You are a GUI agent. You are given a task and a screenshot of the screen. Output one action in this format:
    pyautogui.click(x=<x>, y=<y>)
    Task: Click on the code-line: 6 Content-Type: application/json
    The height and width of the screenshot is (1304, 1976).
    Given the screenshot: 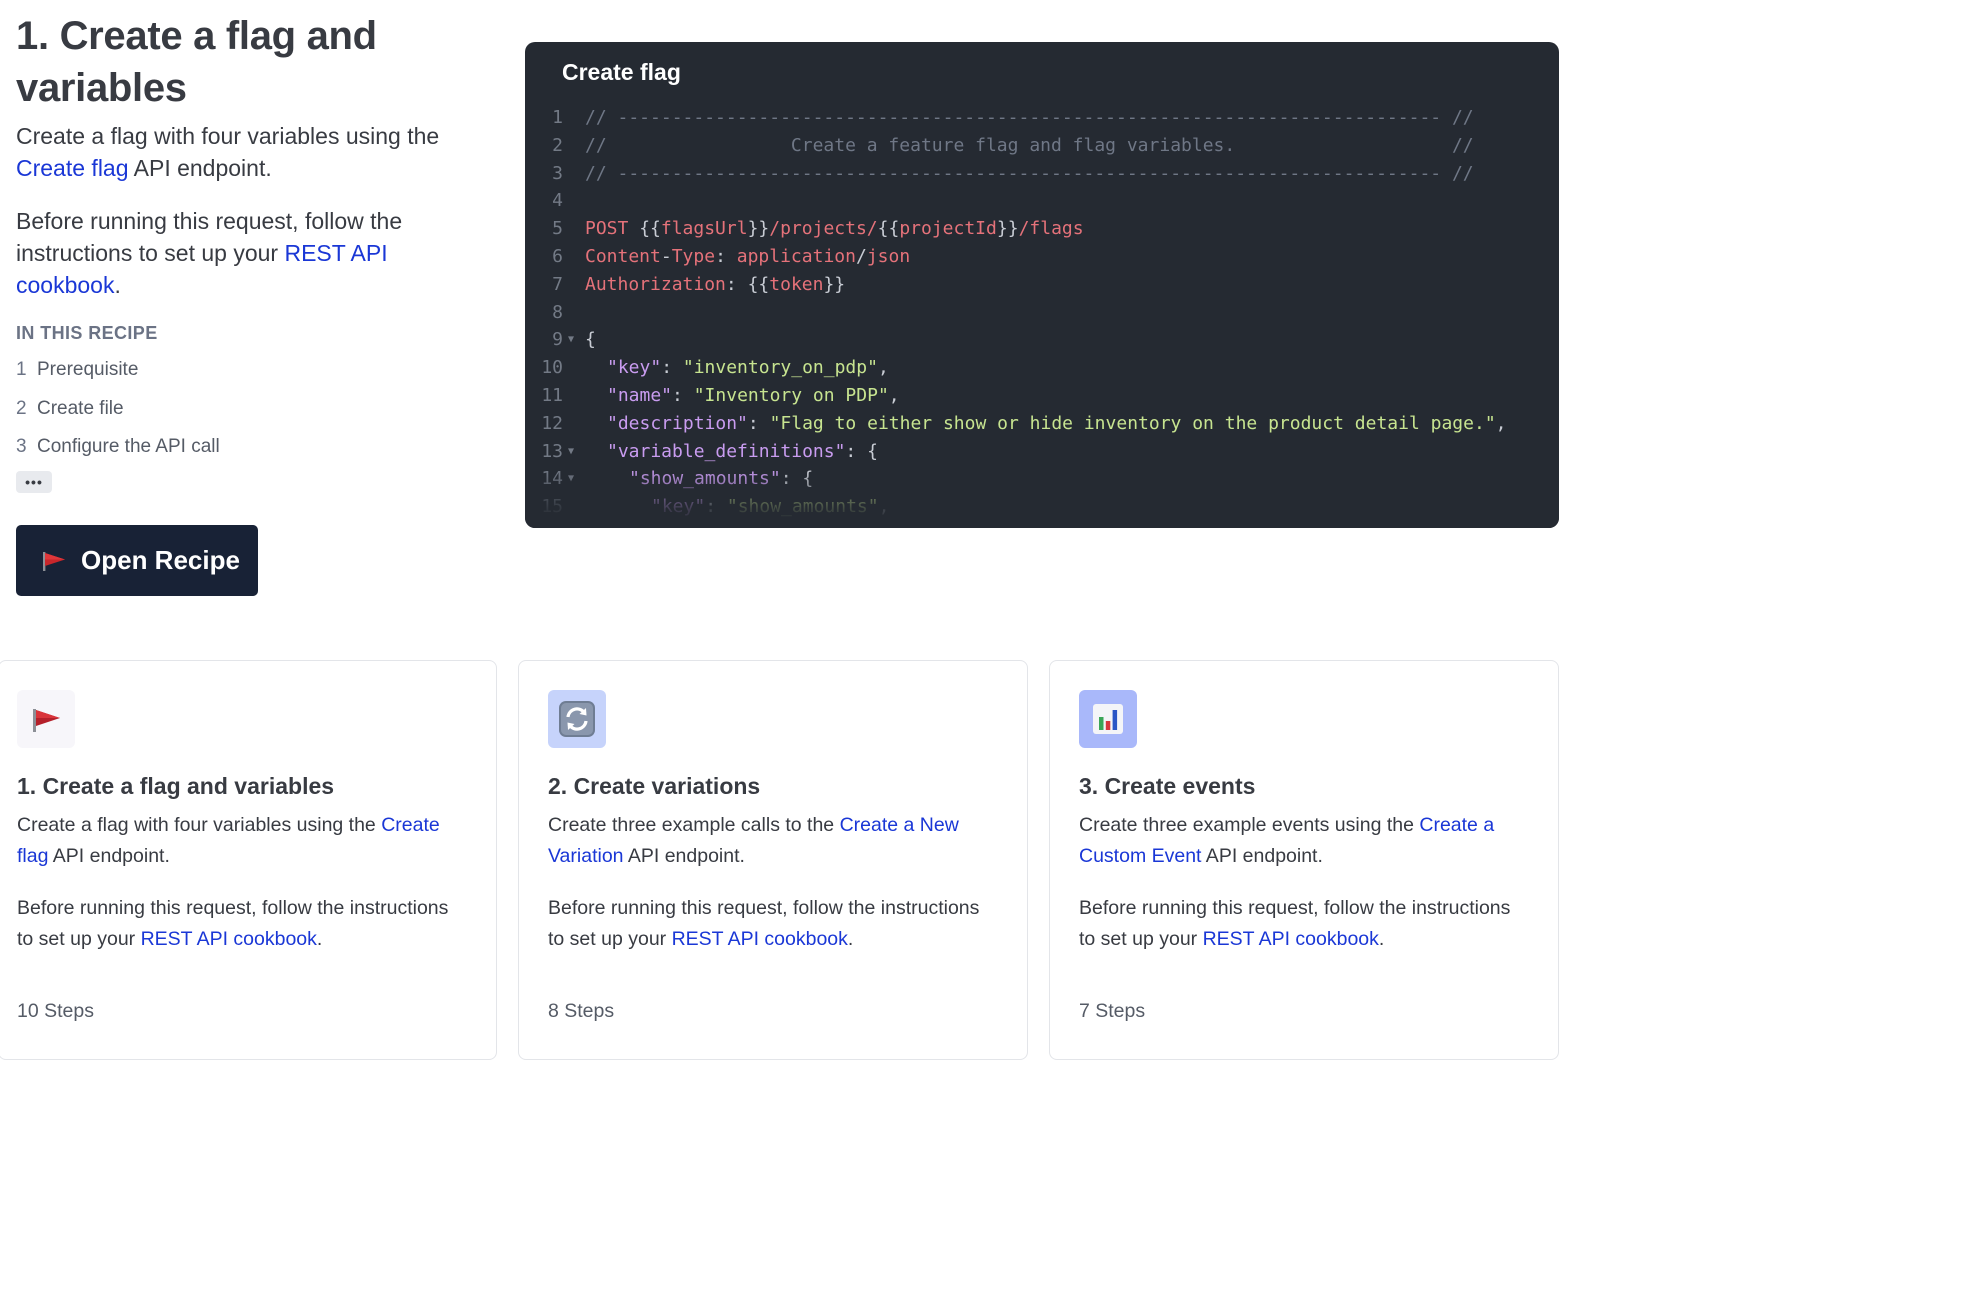 What is the action you would take?
    pyautogui.click(x=1042, y=257)
    